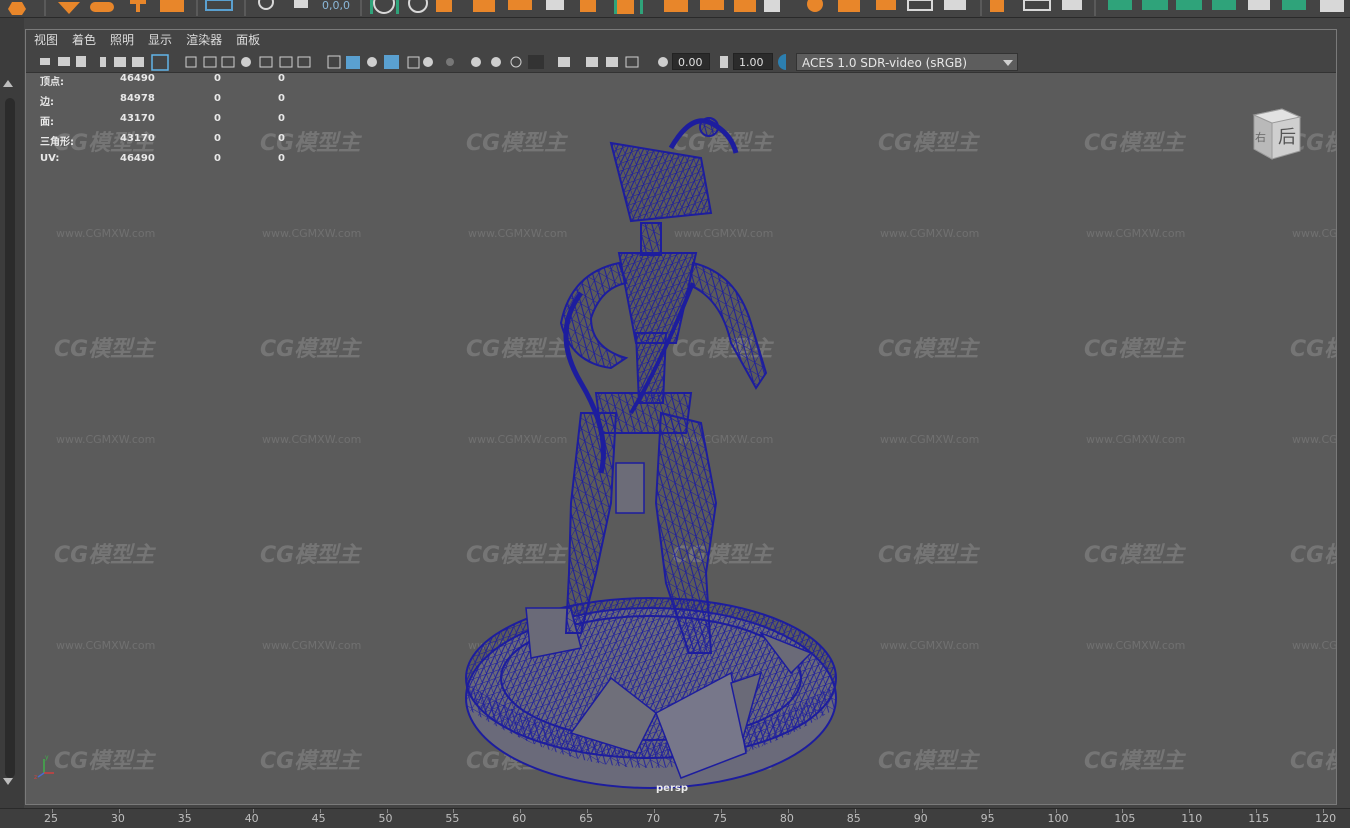 Image resolution: width=1350 pixels, height=828 pixels. Describe the element at coordinates (44, 766) in the screenshot. I see `axis-gizmo-icon: y z` at that location.